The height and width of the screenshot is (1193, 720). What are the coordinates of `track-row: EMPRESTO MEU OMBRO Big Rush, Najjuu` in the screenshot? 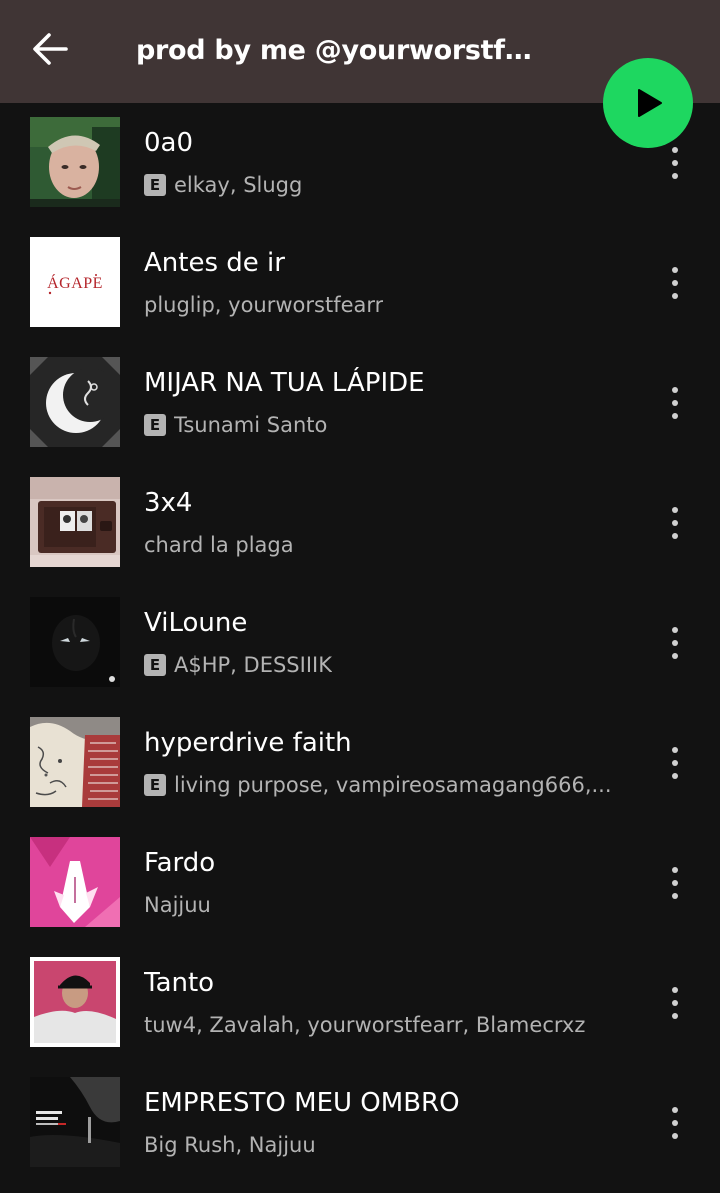 It's located at (360, 1123).